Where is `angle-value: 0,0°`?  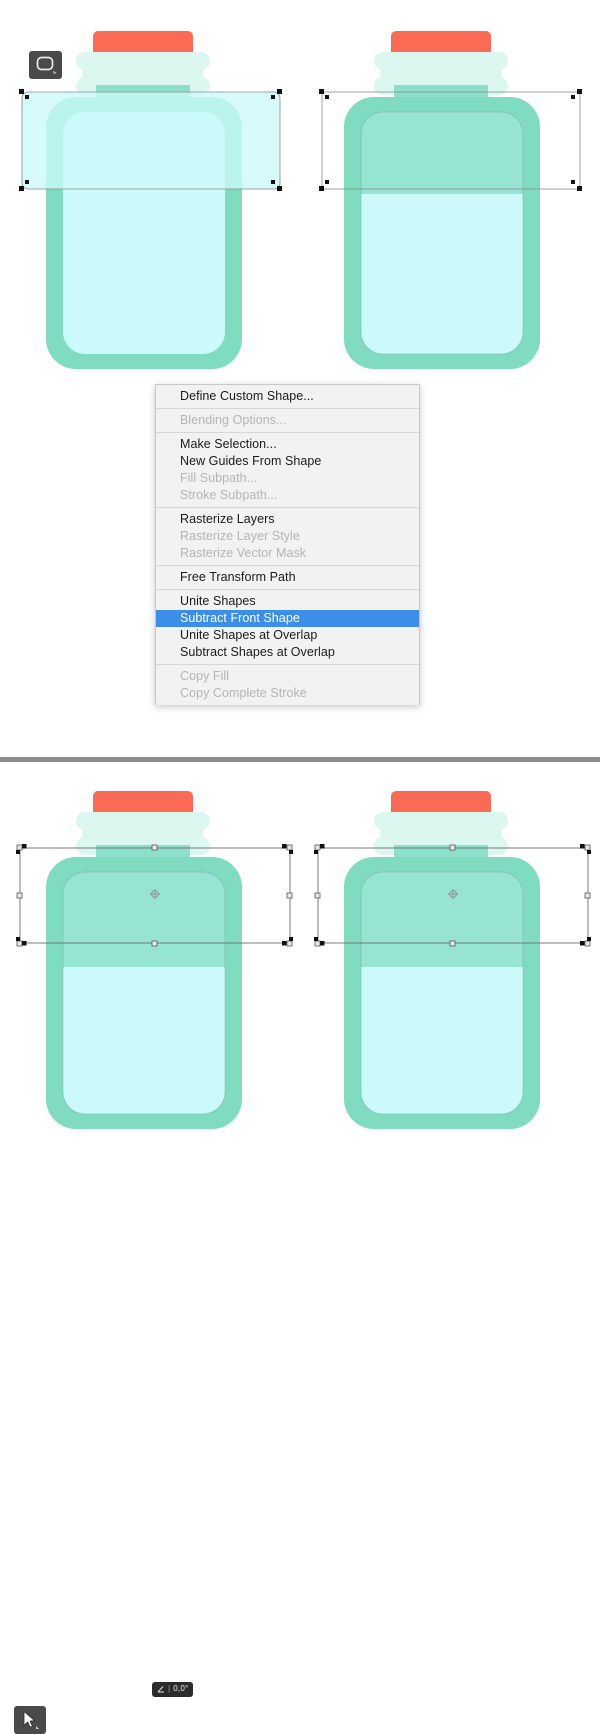 angle-value: 0,0° is located at coordinates (181, 1688).